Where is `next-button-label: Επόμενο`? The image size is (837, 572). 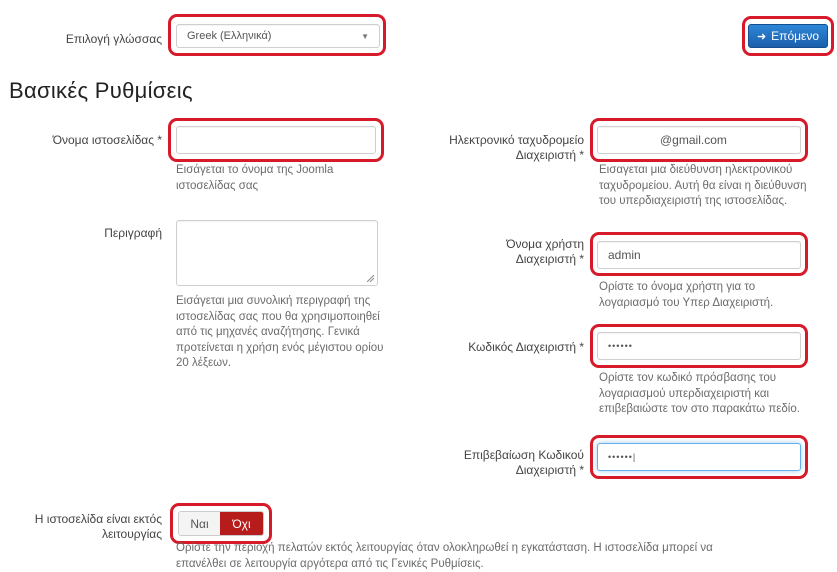
next-button-label: Επόμενο is located at coordinates (795, 36).